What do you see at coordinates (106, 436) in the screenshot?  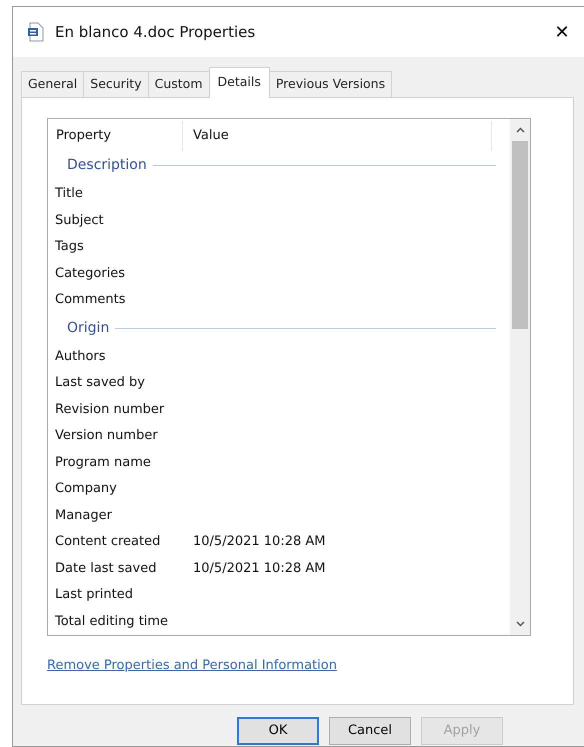 I see `property-name: Version number` at bounding box center [106, 436].